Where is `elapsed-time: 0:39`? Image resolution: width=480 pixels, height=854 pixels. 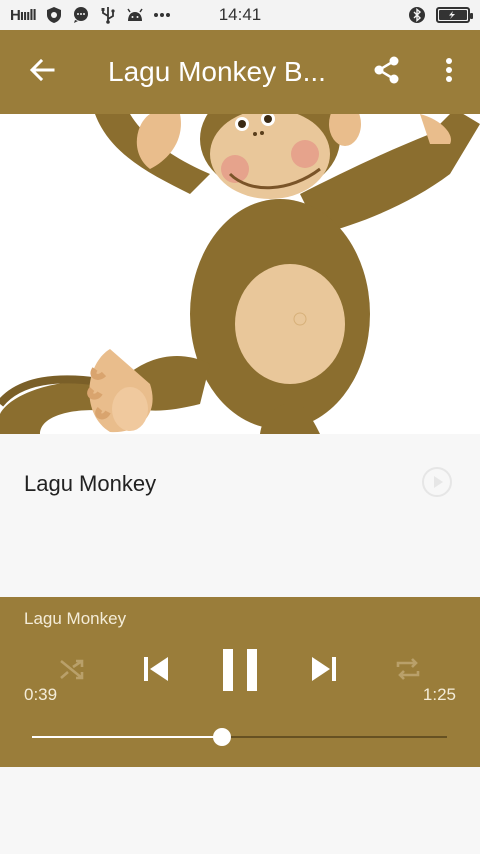
elapsed-time: 0:39 is located at coordinates (41, 694).